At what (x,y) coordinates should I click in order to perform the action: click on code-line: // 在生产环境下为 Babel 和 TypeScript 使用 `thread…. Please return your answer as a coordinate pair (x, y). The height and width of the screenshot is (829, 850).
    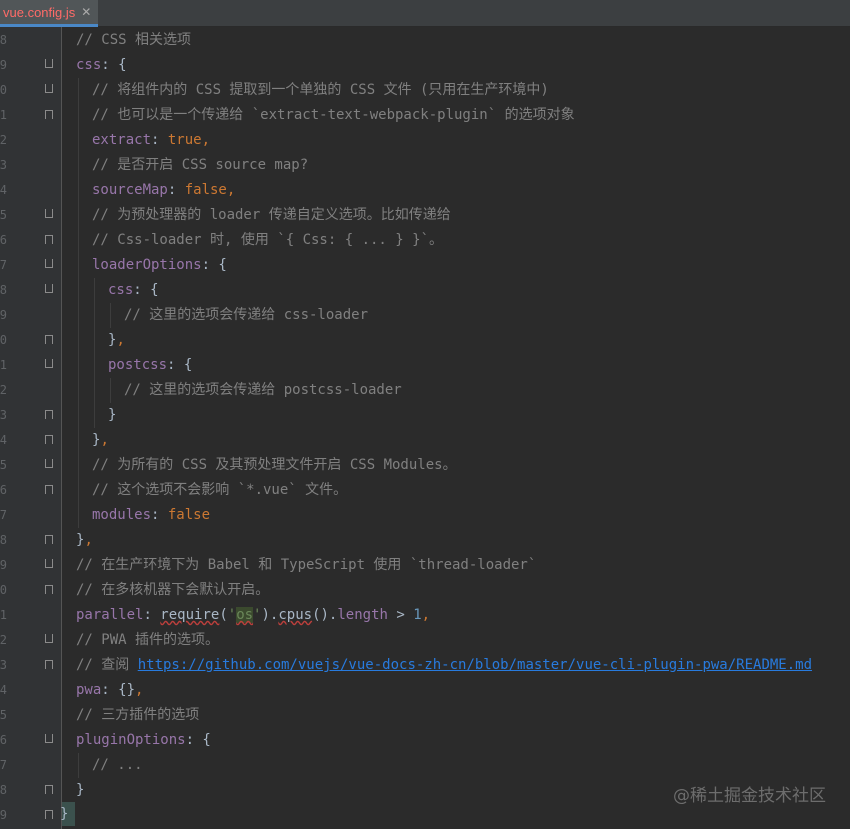
    Looking at the image, I should click on (306, 565).